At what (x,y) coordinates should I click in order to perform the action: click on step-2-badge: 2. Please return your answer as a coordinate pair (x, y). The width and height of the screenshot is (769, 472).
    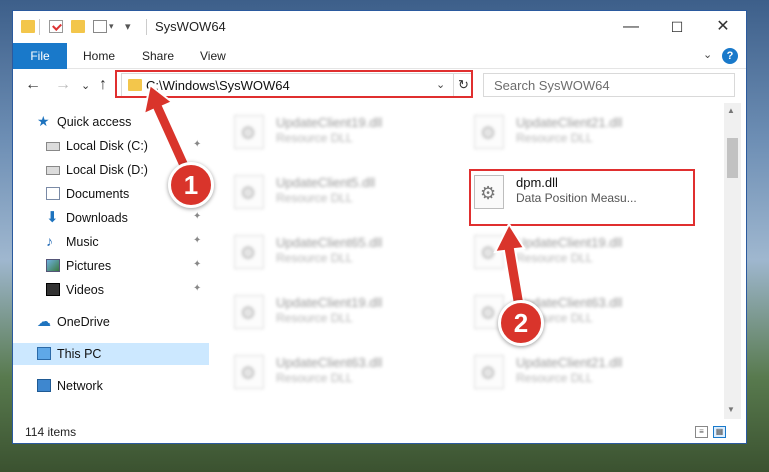
    Looking at the image, I should click on (521, 323).